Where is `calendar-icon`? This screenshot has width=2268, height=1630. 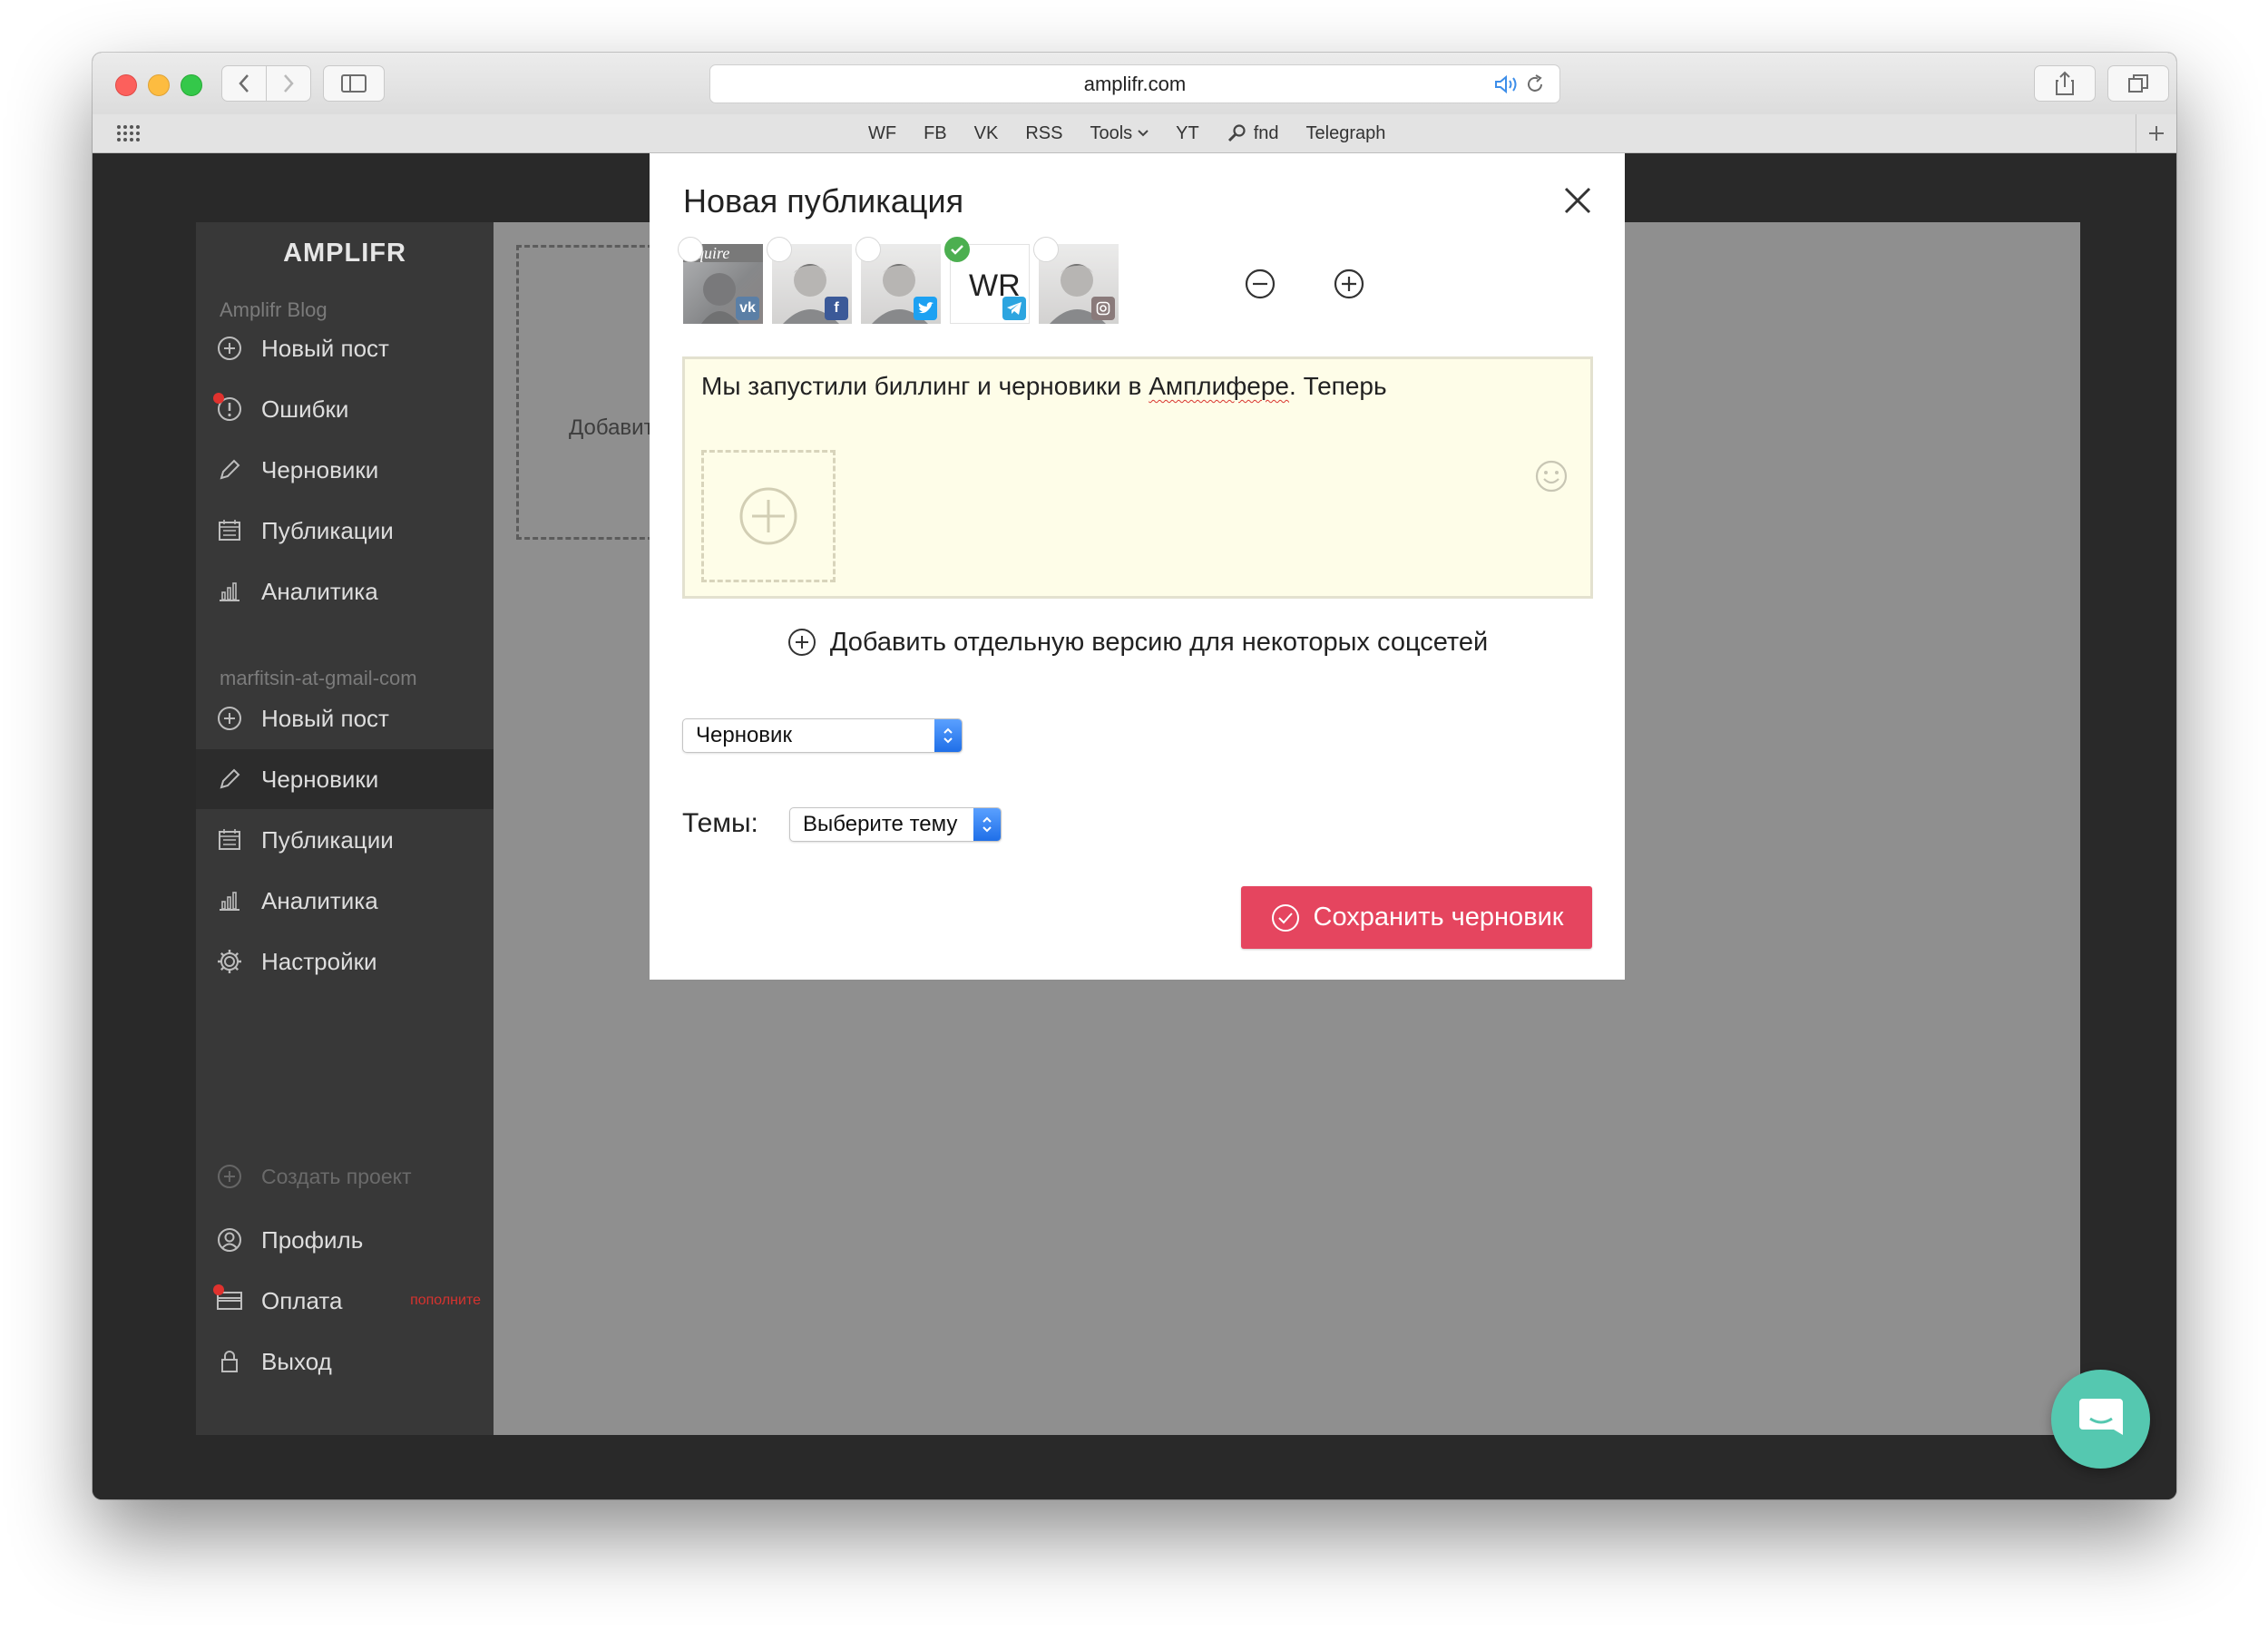 calendar-icon is located at coordinates (230, 840).